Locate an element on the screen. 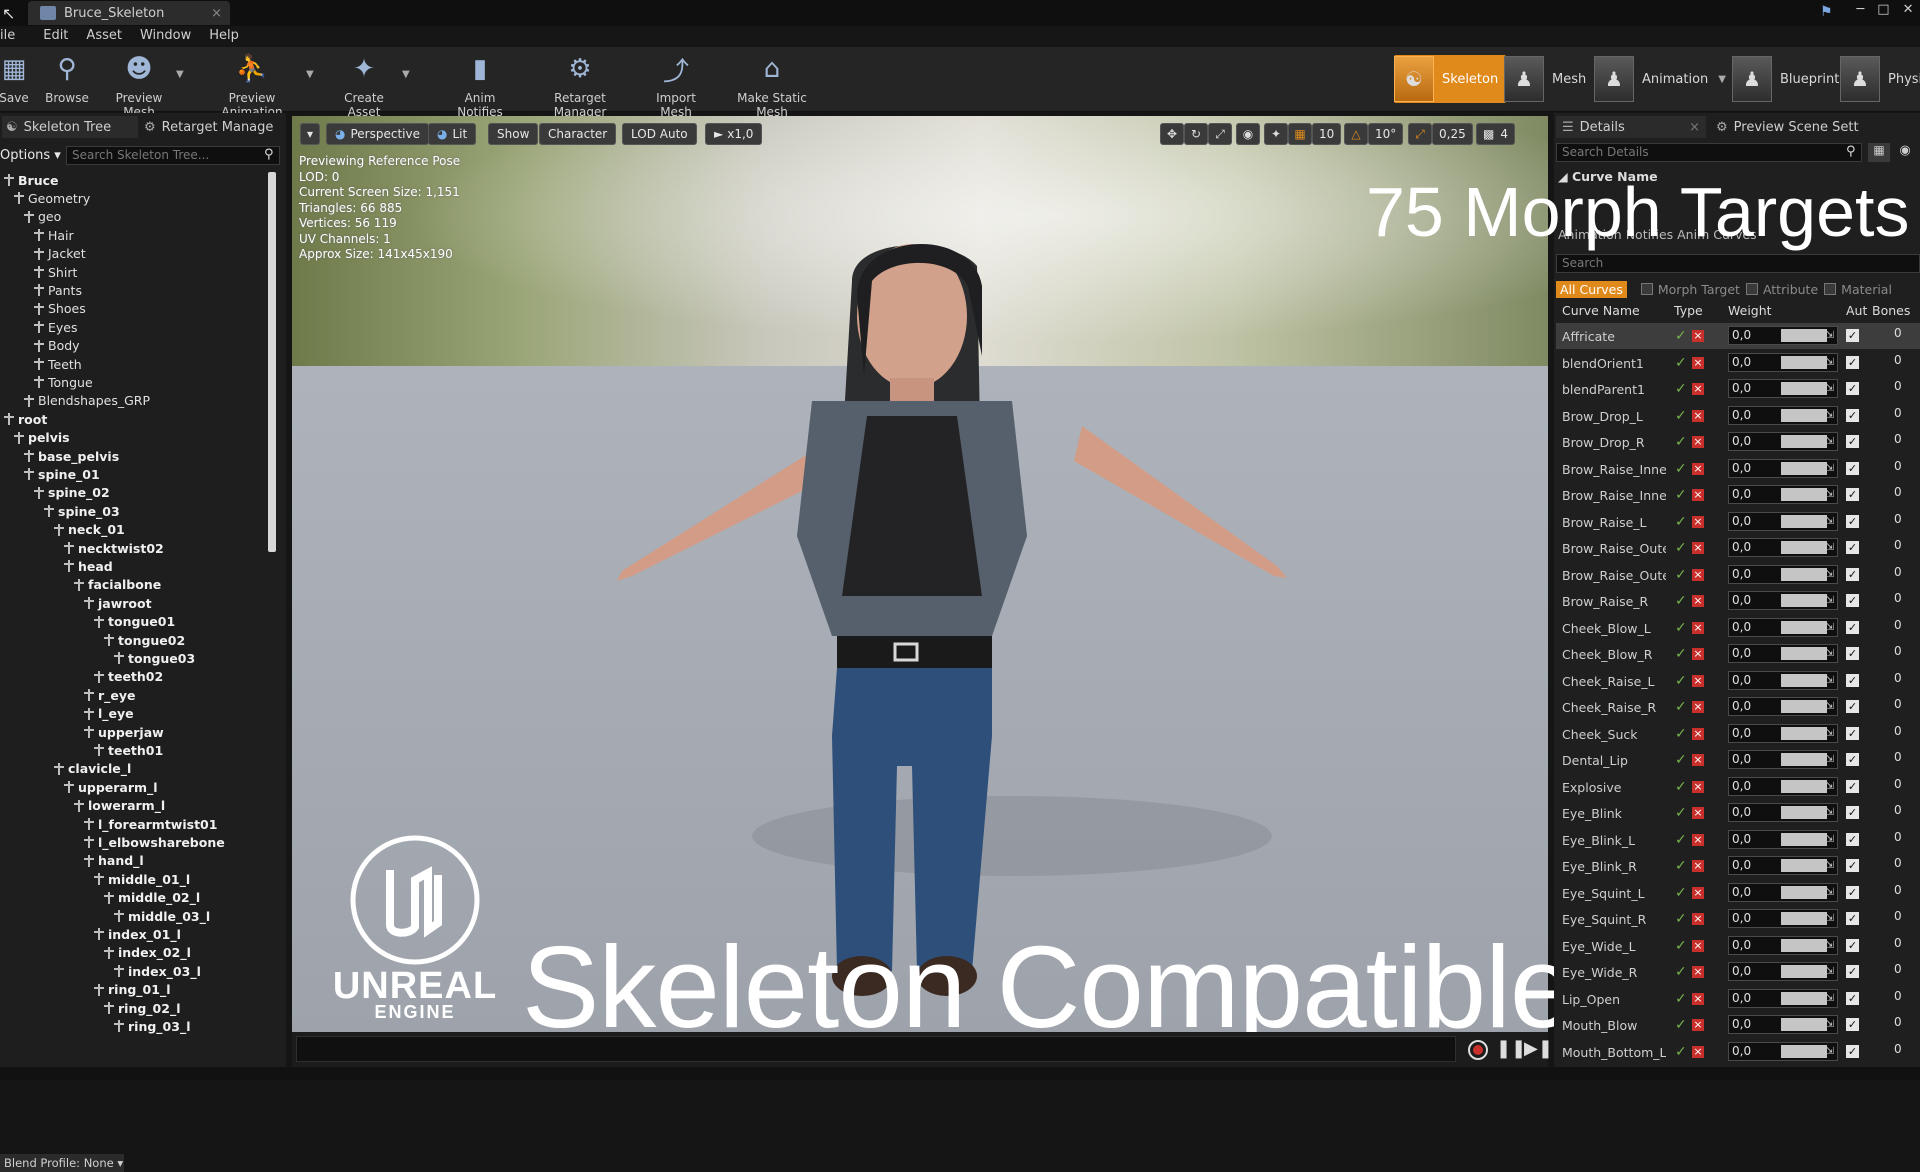 Image resolution: width=1920 pixels, height=1172 pixels. tree-node: Hair is located at coordinates (54, 235).